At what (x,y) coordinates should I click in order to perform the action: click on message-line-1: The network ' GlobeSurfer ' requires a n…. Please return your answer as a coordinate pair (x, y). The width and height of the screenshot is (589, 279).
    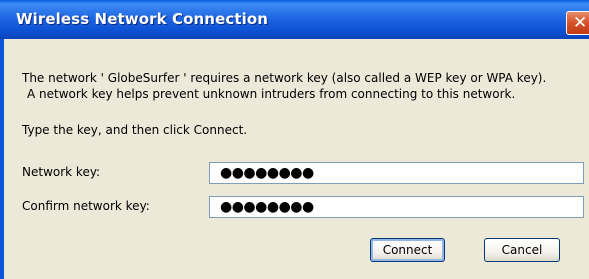
    Looking at the image, I should click on (284, 78).